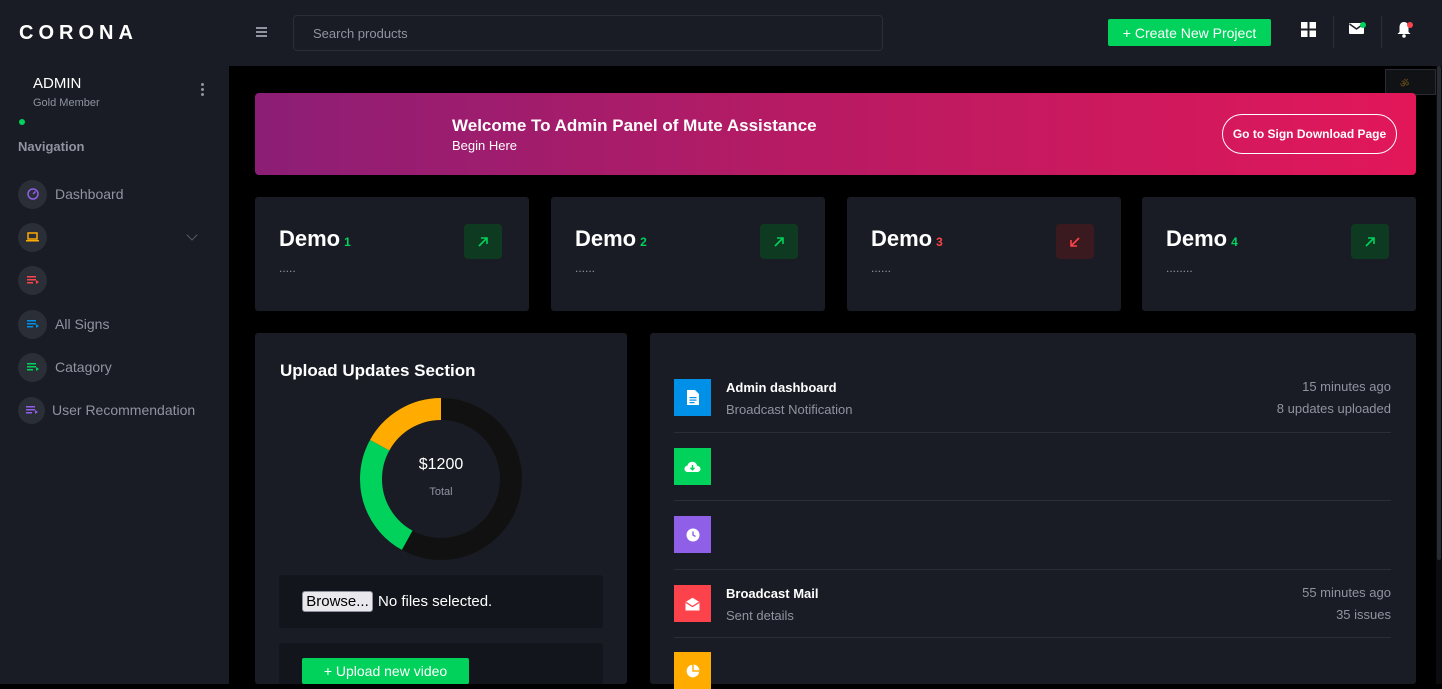  Describe the element at coordinates (1346, 386) in the screenshot. I see `activity-time: 15 minutes ago` at that location.